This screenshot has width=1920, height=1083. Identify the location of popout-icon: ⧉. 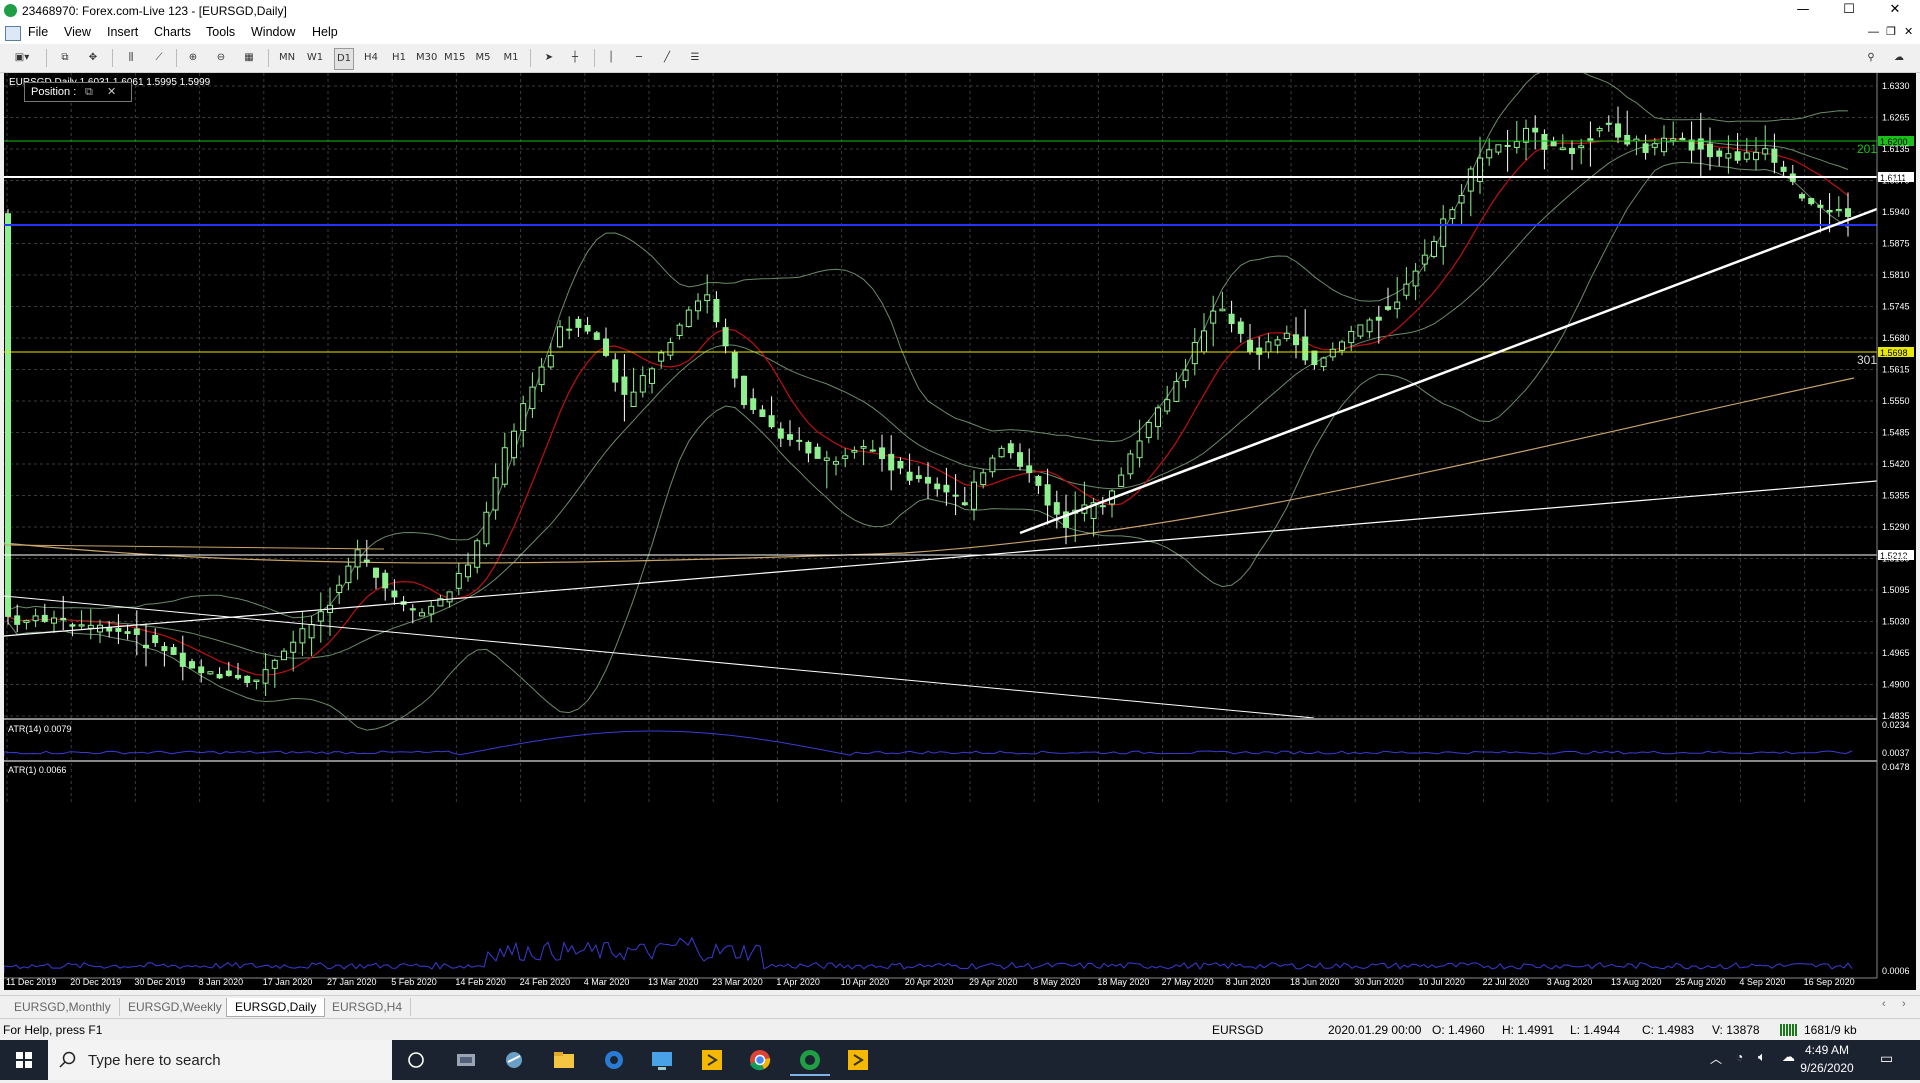
(89, 92).